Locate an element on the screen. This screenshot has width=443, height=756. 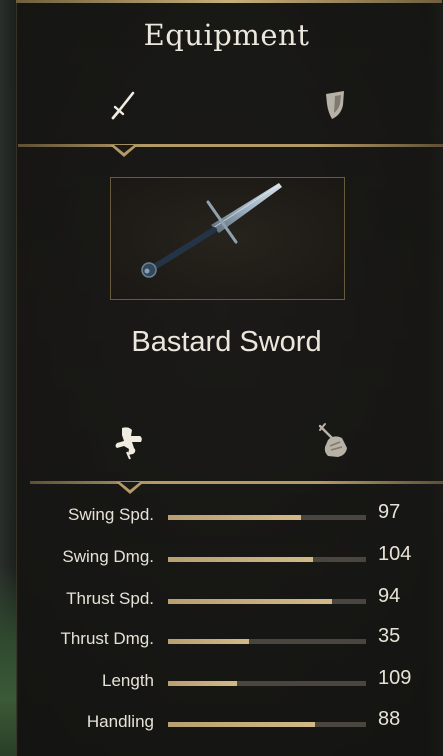
stat-label: Thrust Dmg. is located at coordinates (107, 638).